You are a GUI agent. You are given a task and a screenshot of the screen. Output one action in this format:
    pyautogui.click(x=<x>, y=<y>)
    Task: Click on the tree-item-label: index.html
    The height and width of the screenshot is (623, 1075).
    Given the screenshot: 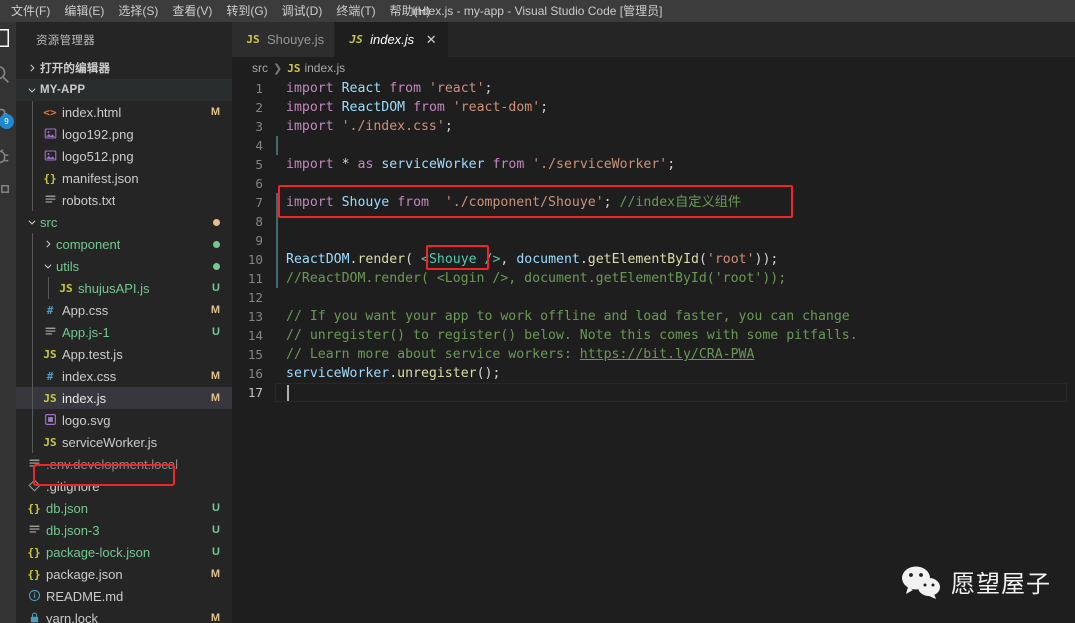 What is the action you would take?
    pyautogui.click(x=92, y=112)
    